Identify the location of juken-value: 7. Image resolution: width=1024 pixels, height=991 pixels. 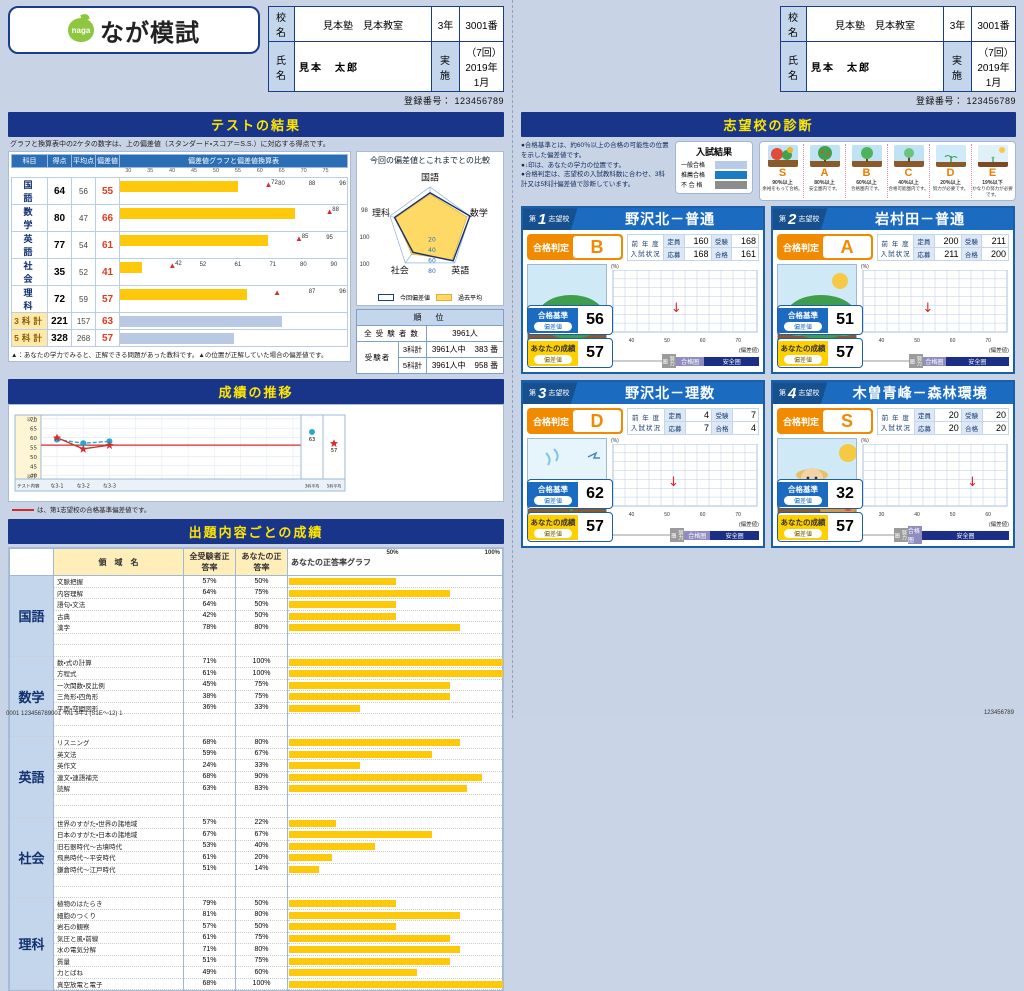
(745, 415).